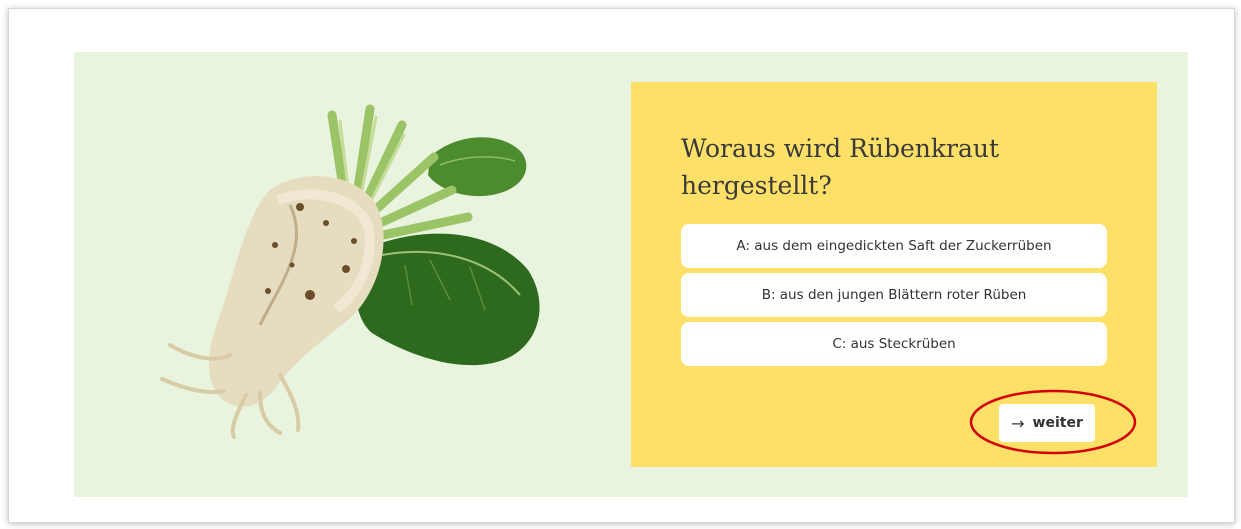  I want to click on arrow-right-icon: →, so click(1018, 423).